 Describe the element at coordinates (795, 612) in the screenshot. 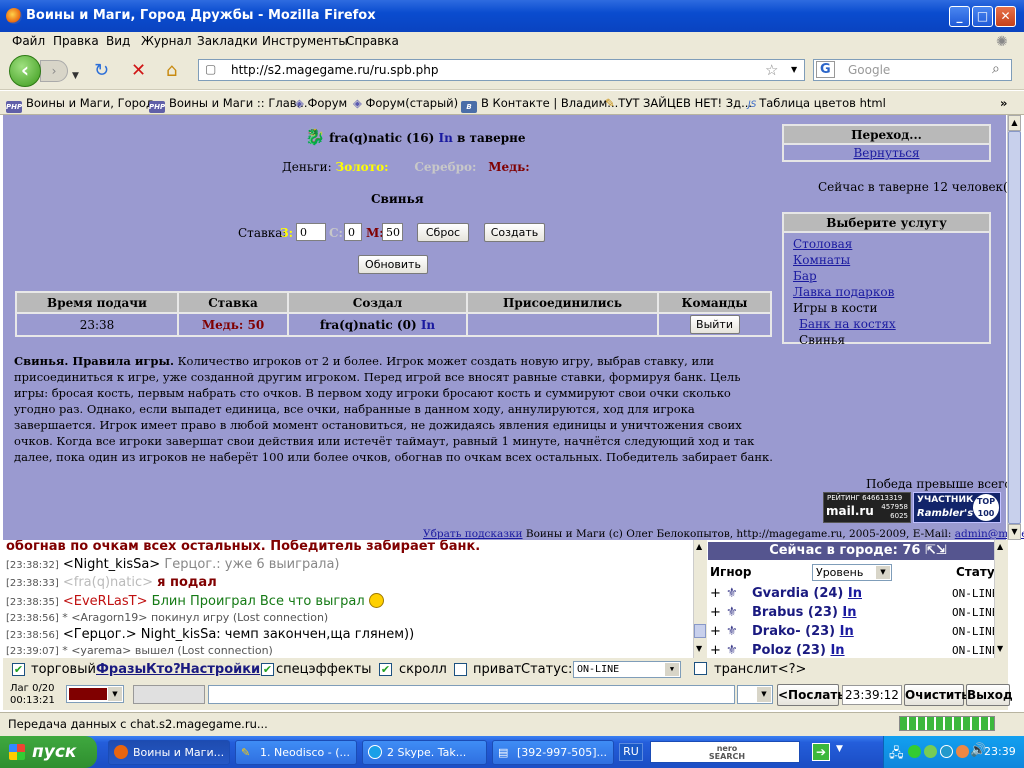

I see `user-name: Brabus (23)` at that location.